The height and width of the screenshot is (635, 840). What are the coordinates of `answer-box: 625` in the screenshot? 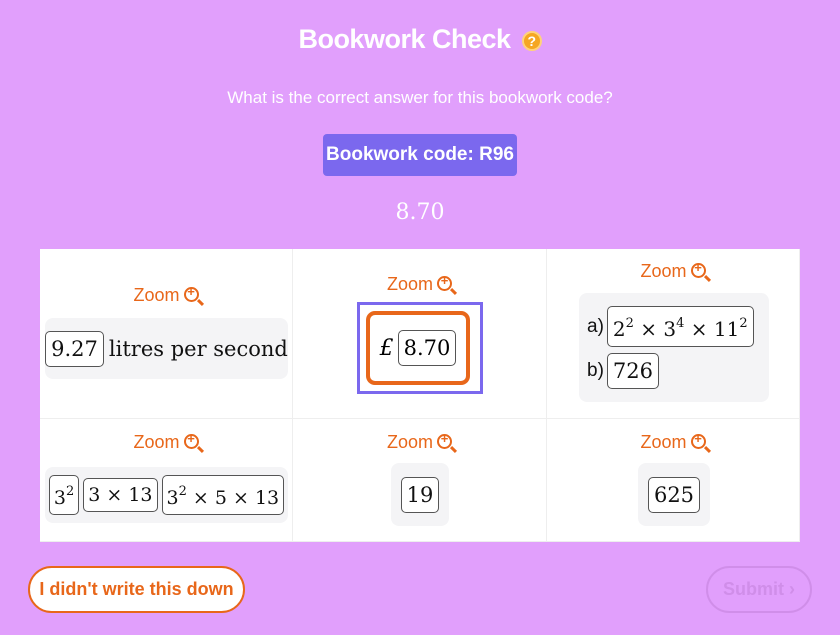 It's located at (674, 494).